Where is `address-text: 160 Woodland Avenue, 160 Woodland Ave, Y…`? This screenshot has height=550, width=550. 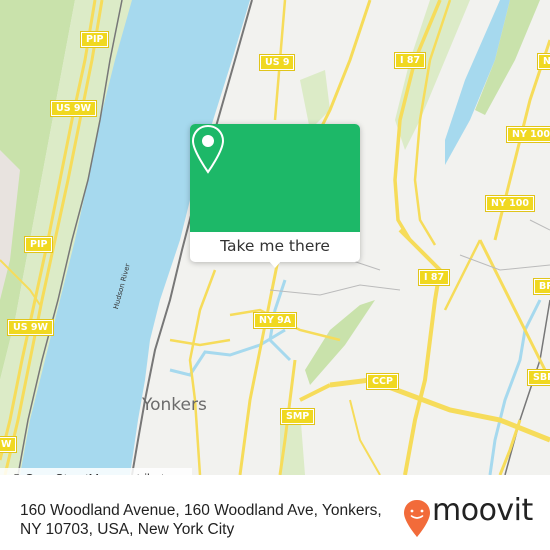 address-text: 160 Woodland Avenue, 160 Woodland Ave, Y… is located at coordinates (210, 520).